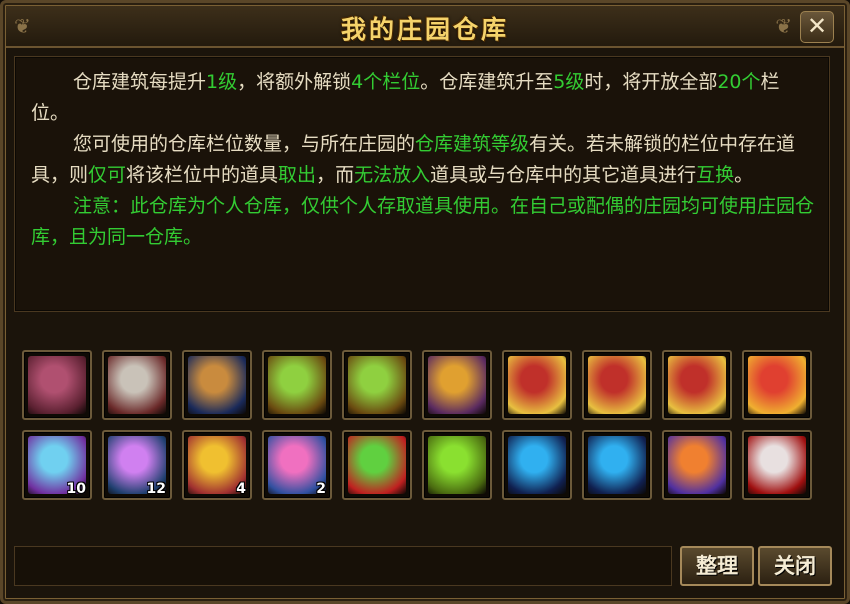  I want to click on green-tent-icon, so click(457, 465).